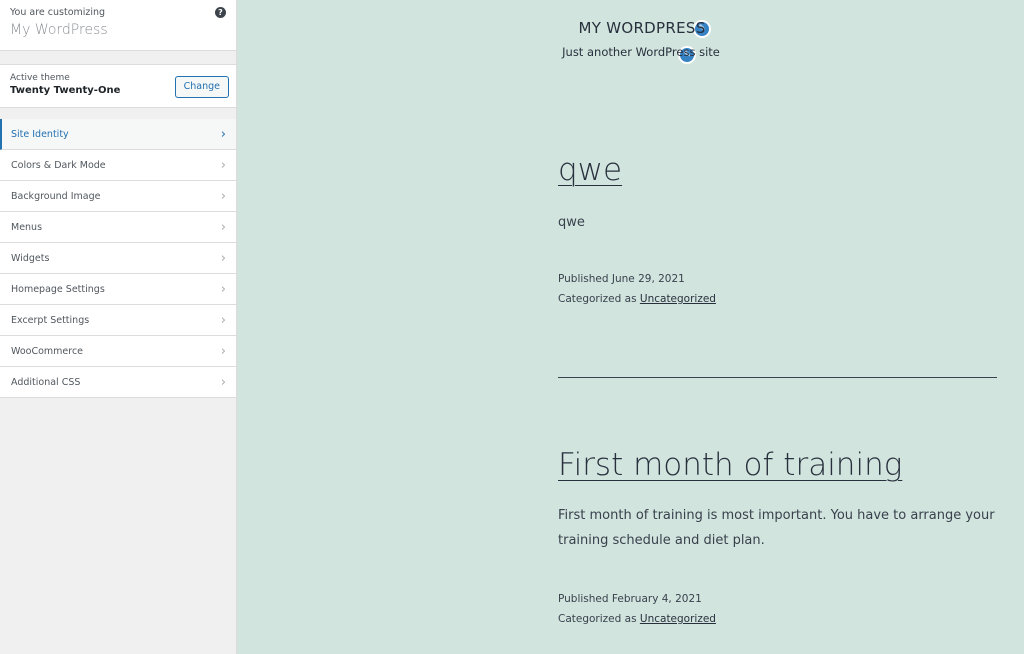  Describe the element at coordinates (118, 86) in the screenshot. I see `active-theme-panel: Active theme Twenty Twenty-One Change` at that location.